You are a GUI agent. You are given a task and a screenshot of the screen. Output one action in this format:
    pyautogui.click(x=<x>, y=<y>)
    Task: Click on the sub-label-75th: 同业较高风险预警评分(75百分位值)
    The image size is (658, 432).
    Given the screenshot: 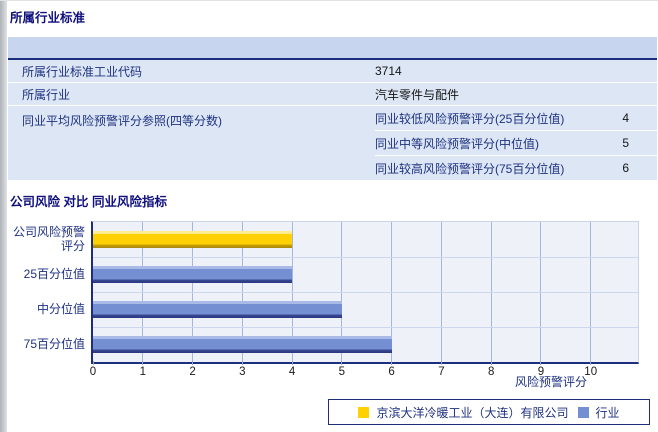 What is the action you would take?
    pyautogui.click(x=470, y=168)
    